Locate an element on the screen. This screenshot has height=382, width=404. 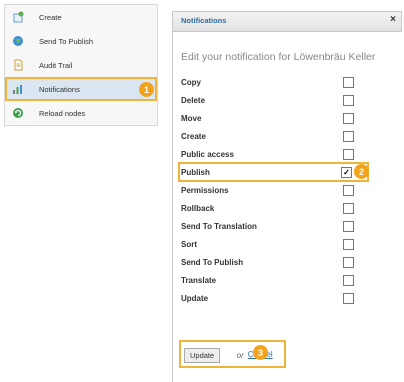
option-label: Copy is located at coordinates (191, 82).